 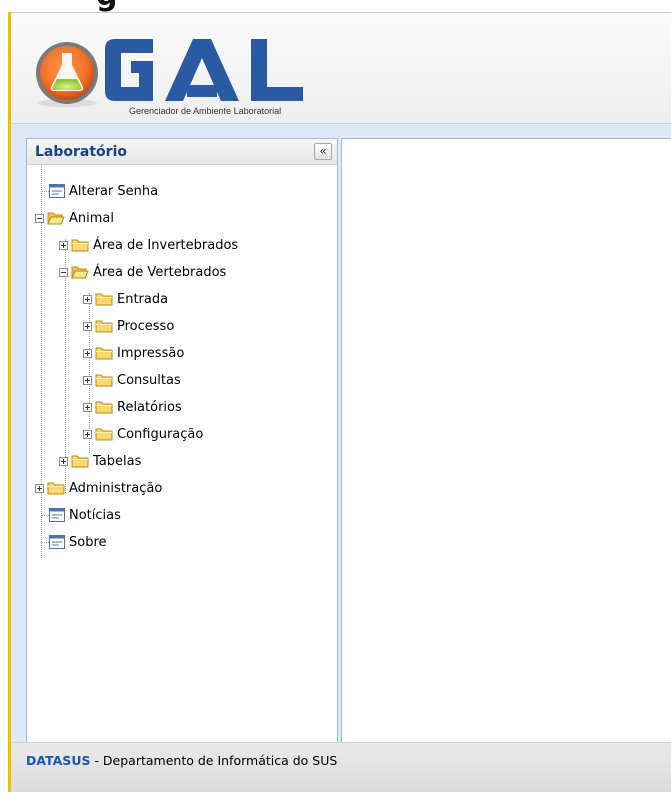 What do you see at coordinates (106, 6) in the screenshot?
I see `page-heading-text: g` at bounding box center [106, 6].